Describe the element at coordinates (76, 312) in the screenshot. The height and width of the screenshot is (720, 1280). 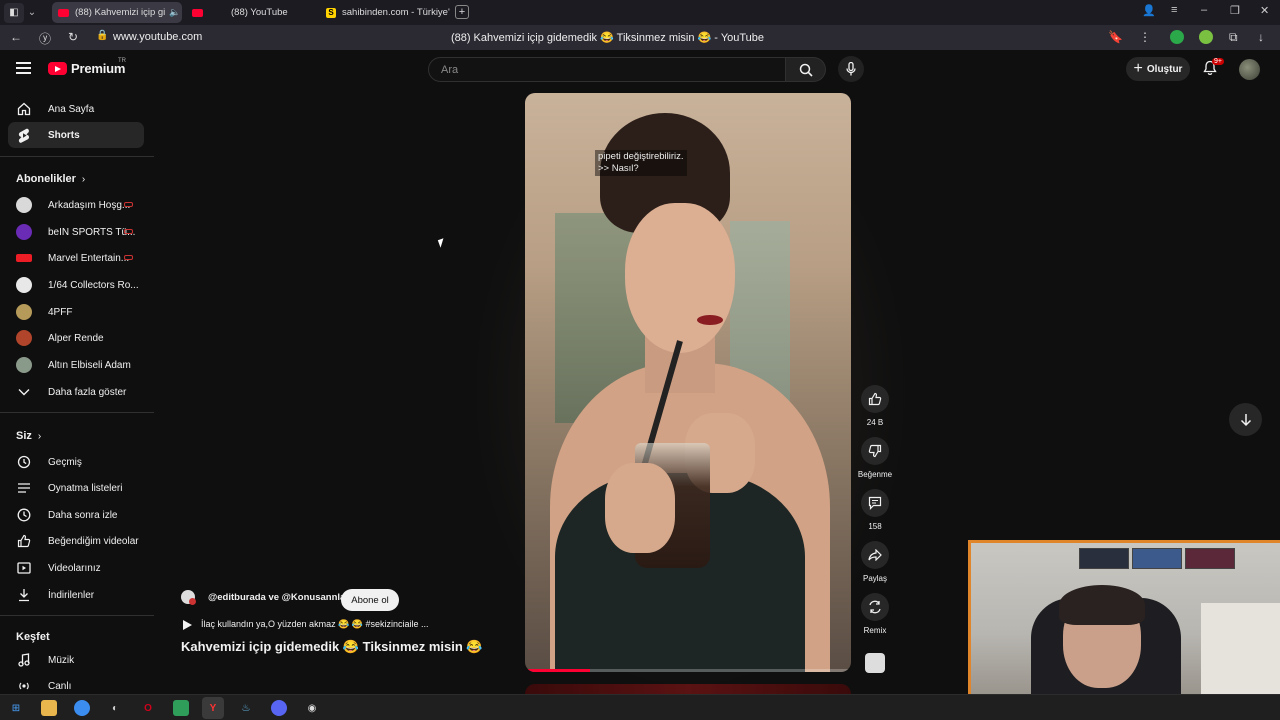
I see `sidebar-item-subscription: 4PFF` at that location.